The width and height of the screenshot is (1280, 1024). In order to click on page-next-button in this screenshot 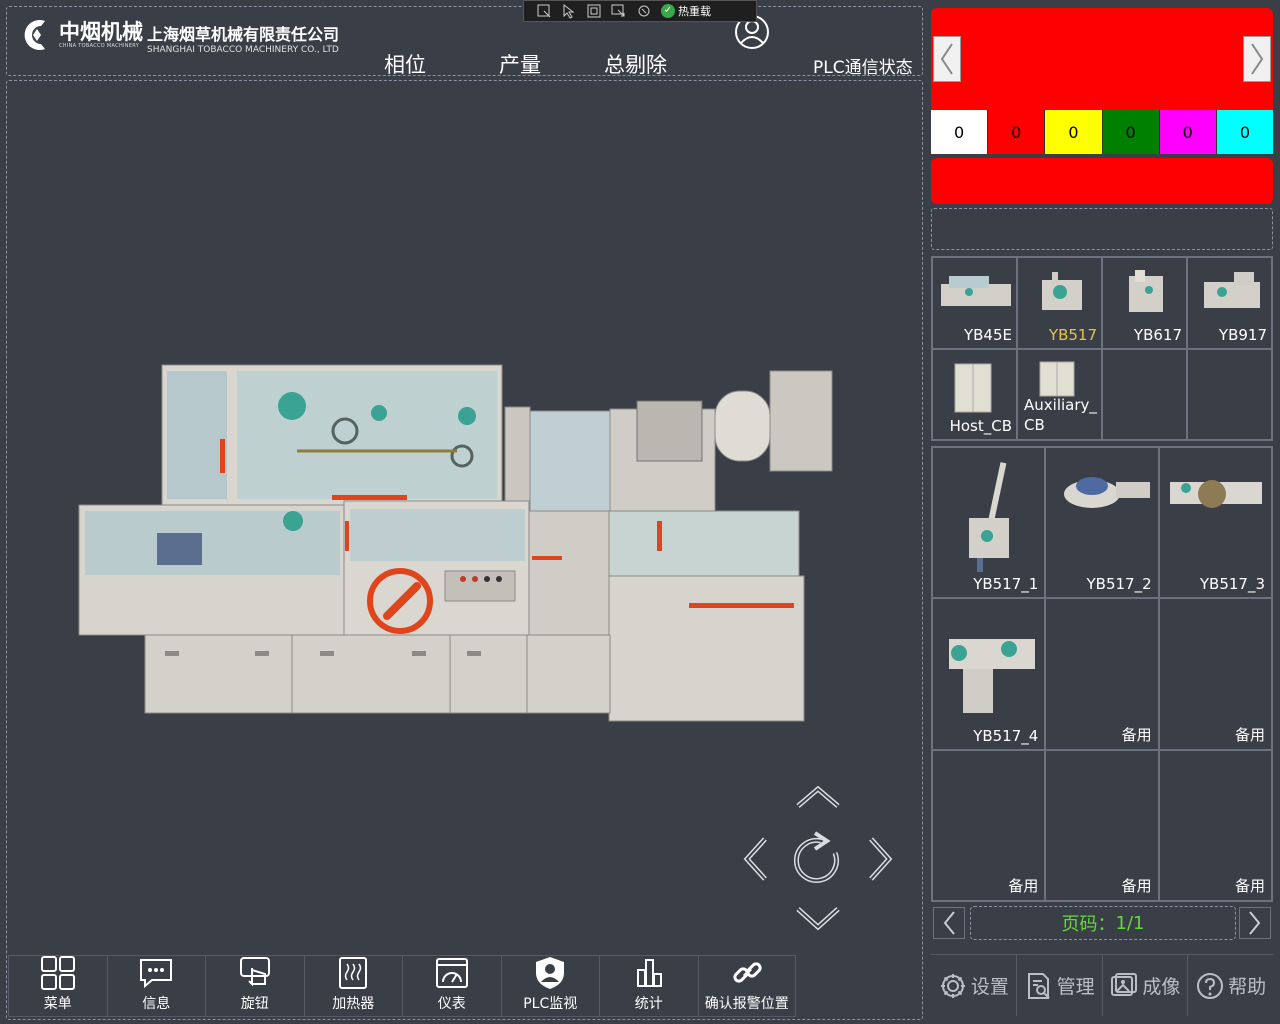, I will do `click(1255, 923)`.